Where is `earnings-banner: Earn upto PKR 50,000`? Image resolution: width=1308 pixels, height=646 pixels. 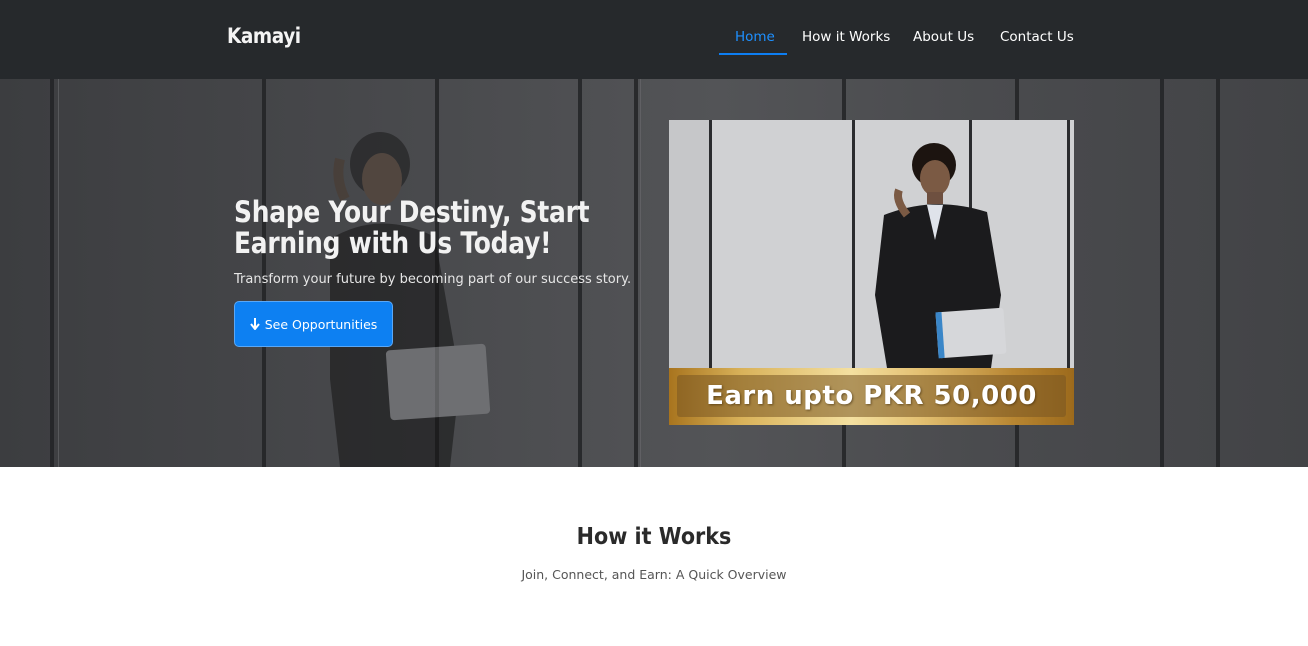
earnings-banner: Earn upto PKR 50,000 is located at coordinates (871, 396).